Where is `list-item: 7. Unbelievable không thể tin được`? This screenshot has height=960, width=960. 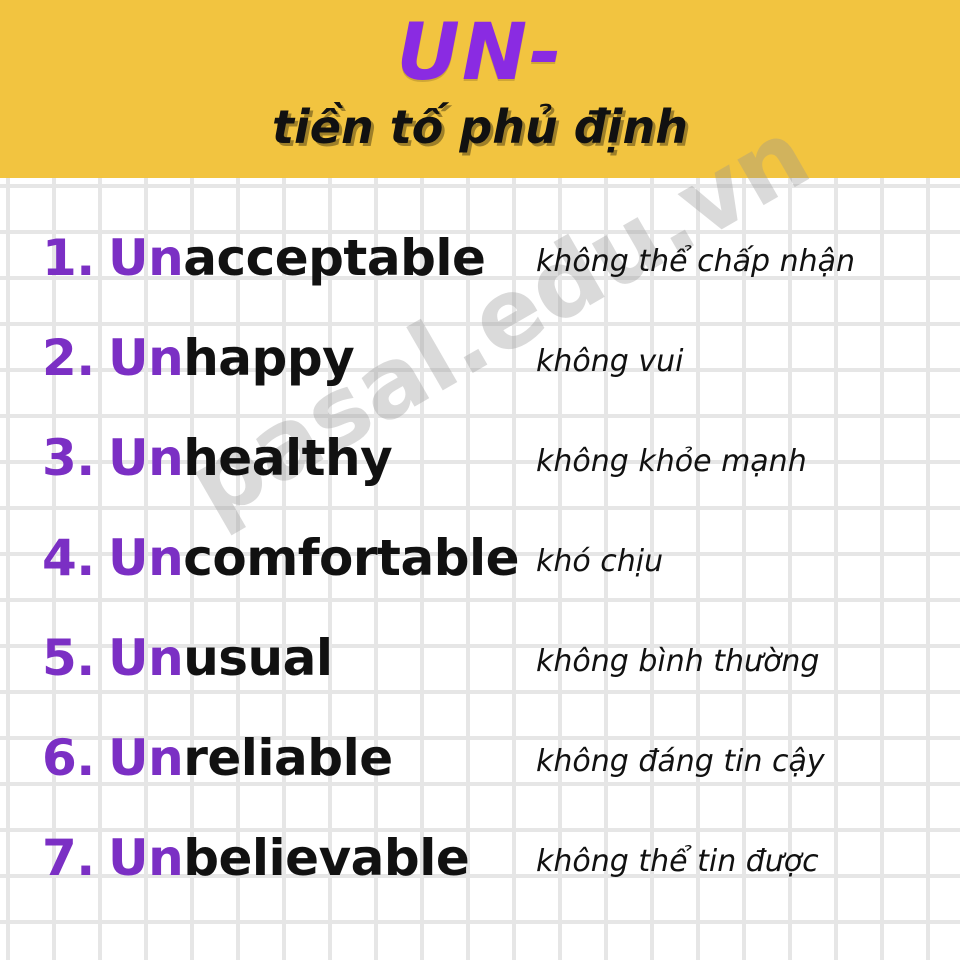 list-item: 7. Unbelievable không thể tin được is located at coordinates (480, 858).